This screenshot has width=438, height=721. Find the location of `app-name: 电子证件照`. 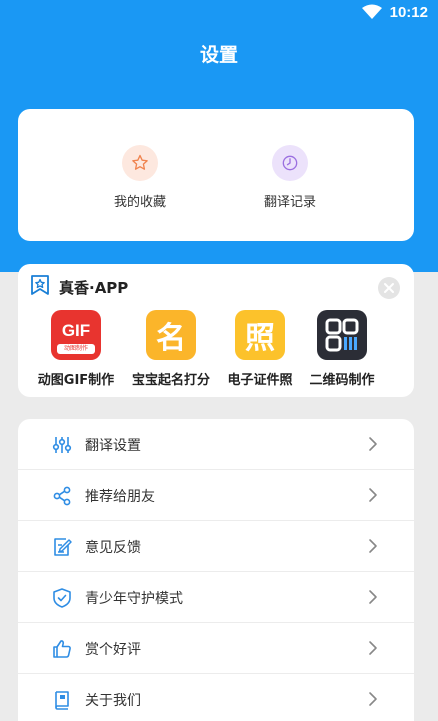

app-name: 电子证件照 is located at coordinates (260, 380).